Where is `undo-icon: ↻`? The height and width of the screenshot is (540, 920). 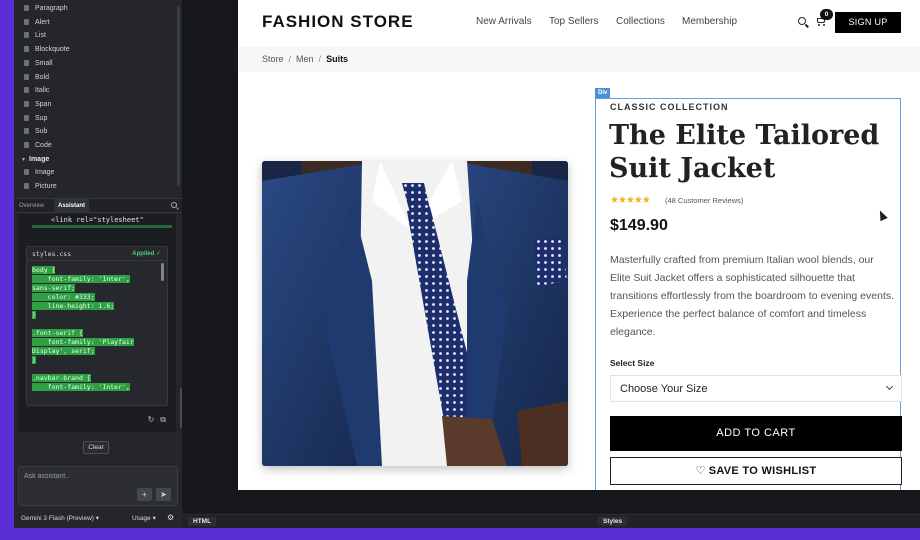
undo-icon: ↻ is located at coordinates (151, 419).